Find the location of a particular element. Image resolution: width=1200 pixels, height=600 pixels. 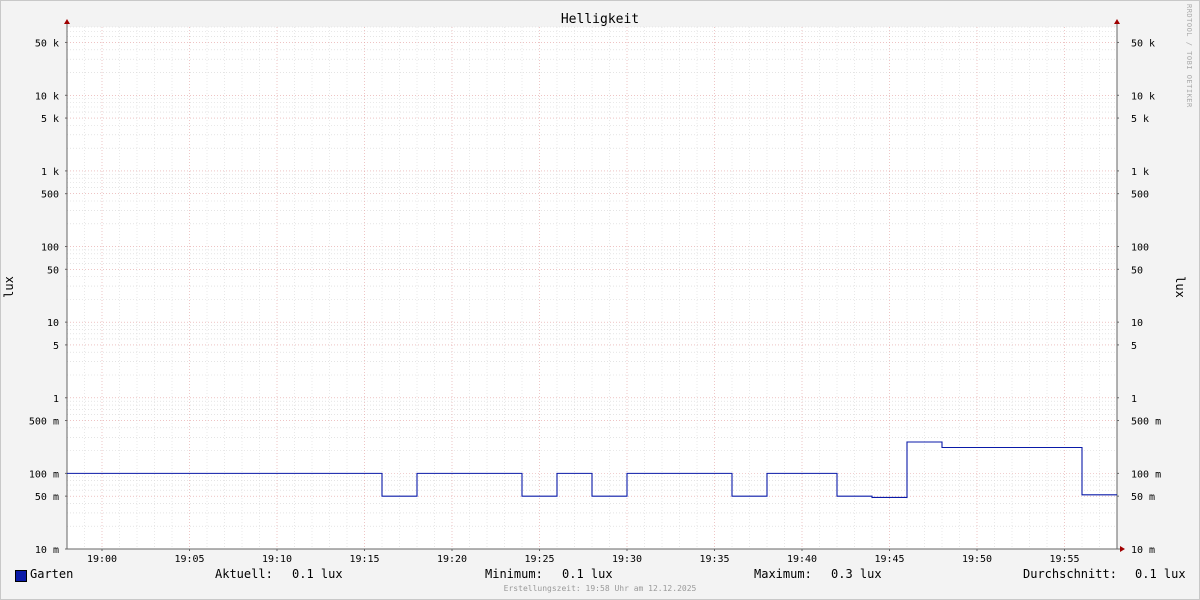

legend-max-label: Maximum: is located at coordinates (783, 574).